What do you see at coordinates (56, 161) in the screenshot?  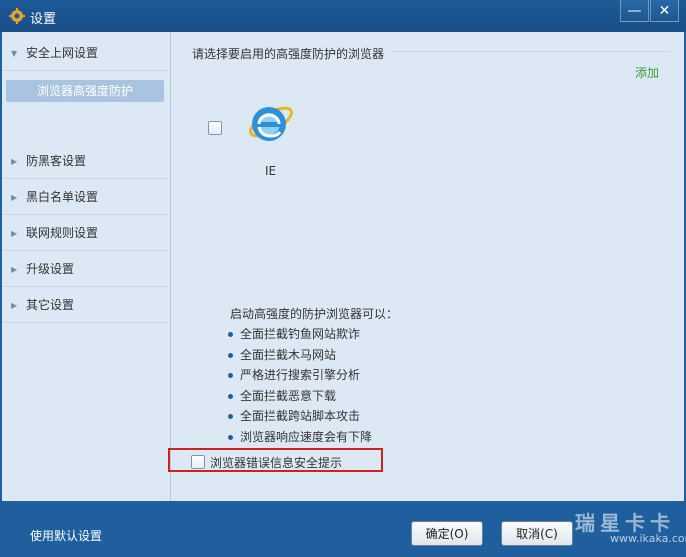 I see `sidebar-item-label: 防黑客设置` at bounding box center [56, 161].